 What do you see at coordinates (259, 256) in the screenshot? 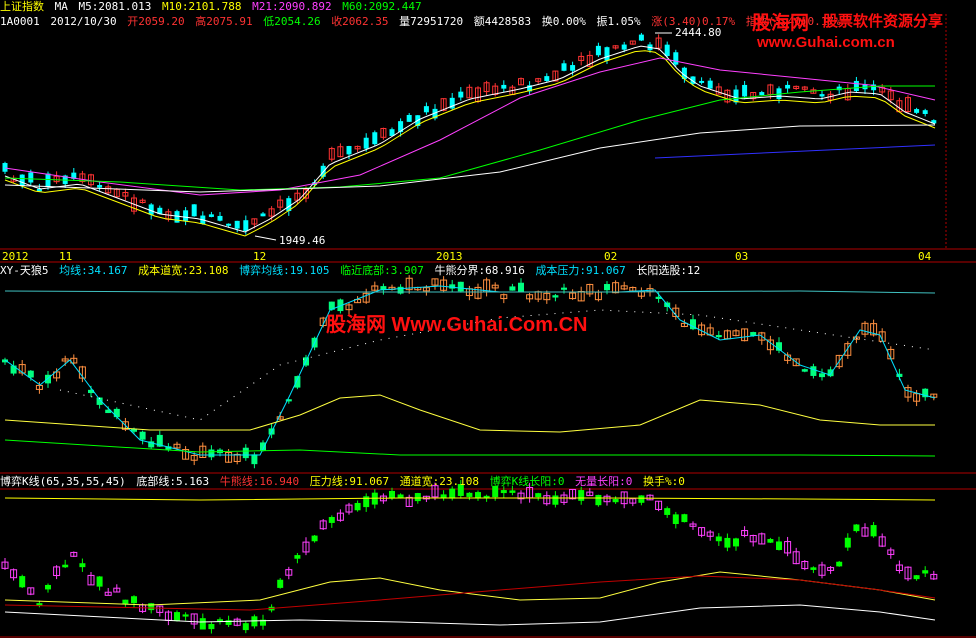
I see `date-label: 12` at bounding box center [259, 256].